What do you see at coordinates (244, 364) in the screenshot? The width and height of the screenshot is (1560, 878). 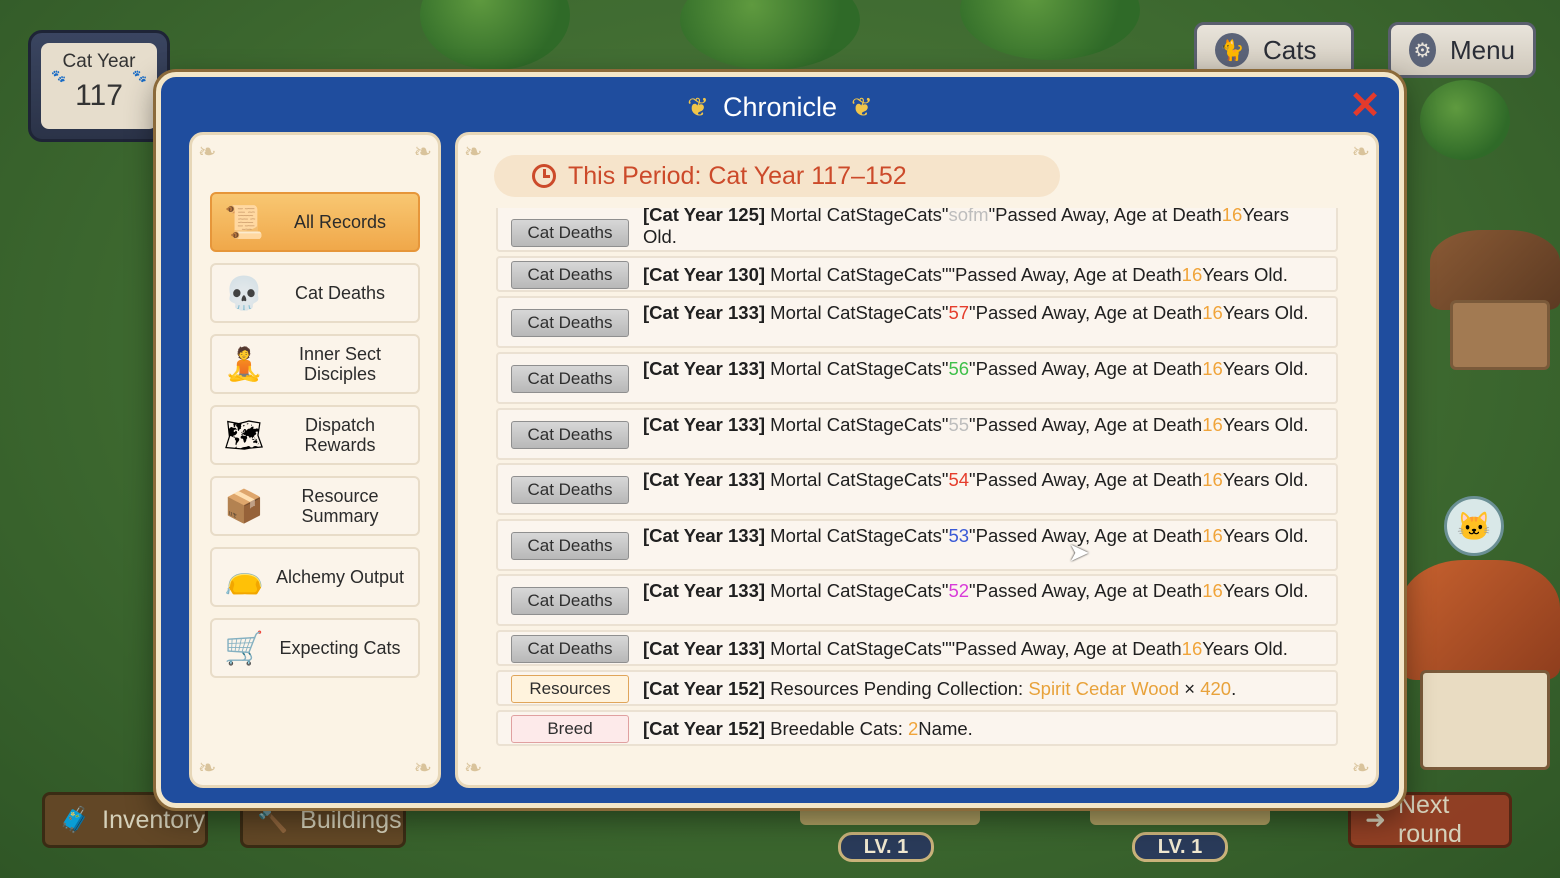 I see `meditating-figure-icon: 🧘` at bounding box center [244, 364].